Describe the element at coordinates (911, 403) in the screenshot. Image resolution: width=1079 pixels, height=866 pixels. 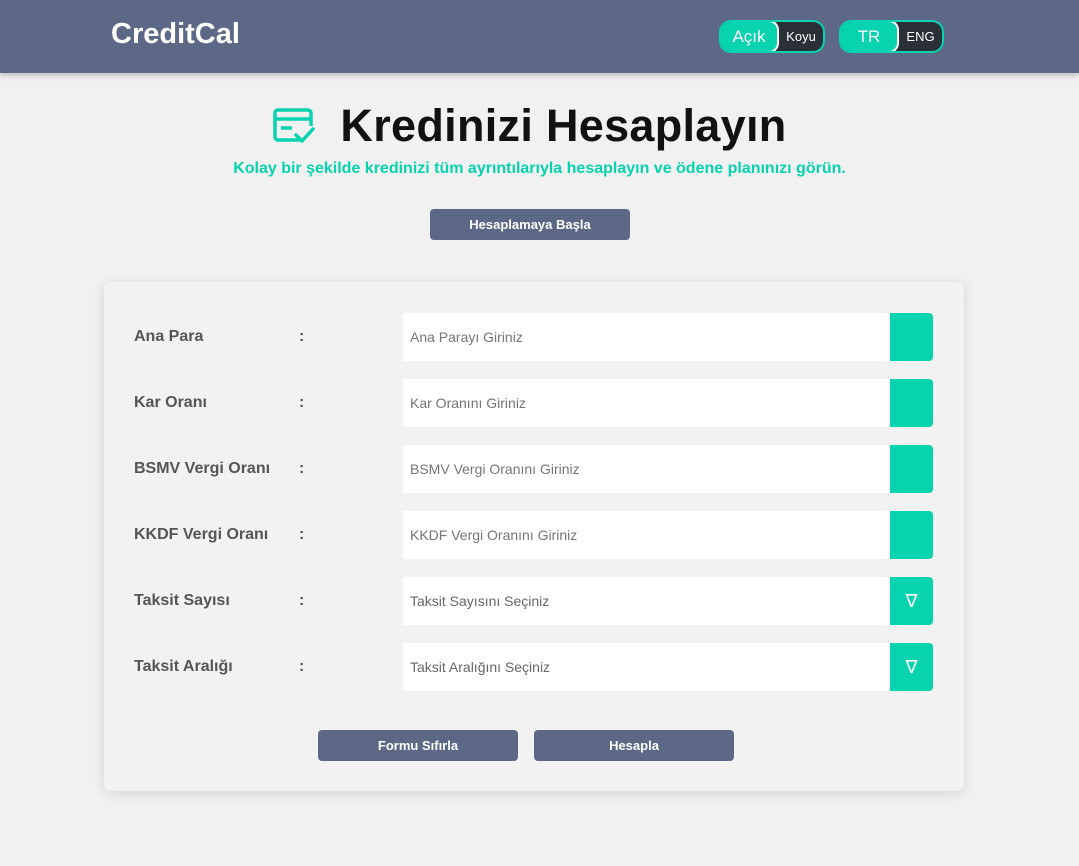
I see `interest-rate-addon` at that location.